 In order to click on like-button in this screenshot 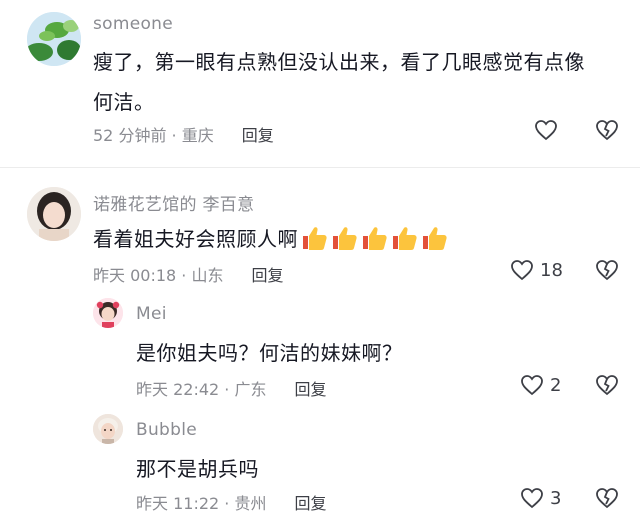, I will do `click(546, 130)`.